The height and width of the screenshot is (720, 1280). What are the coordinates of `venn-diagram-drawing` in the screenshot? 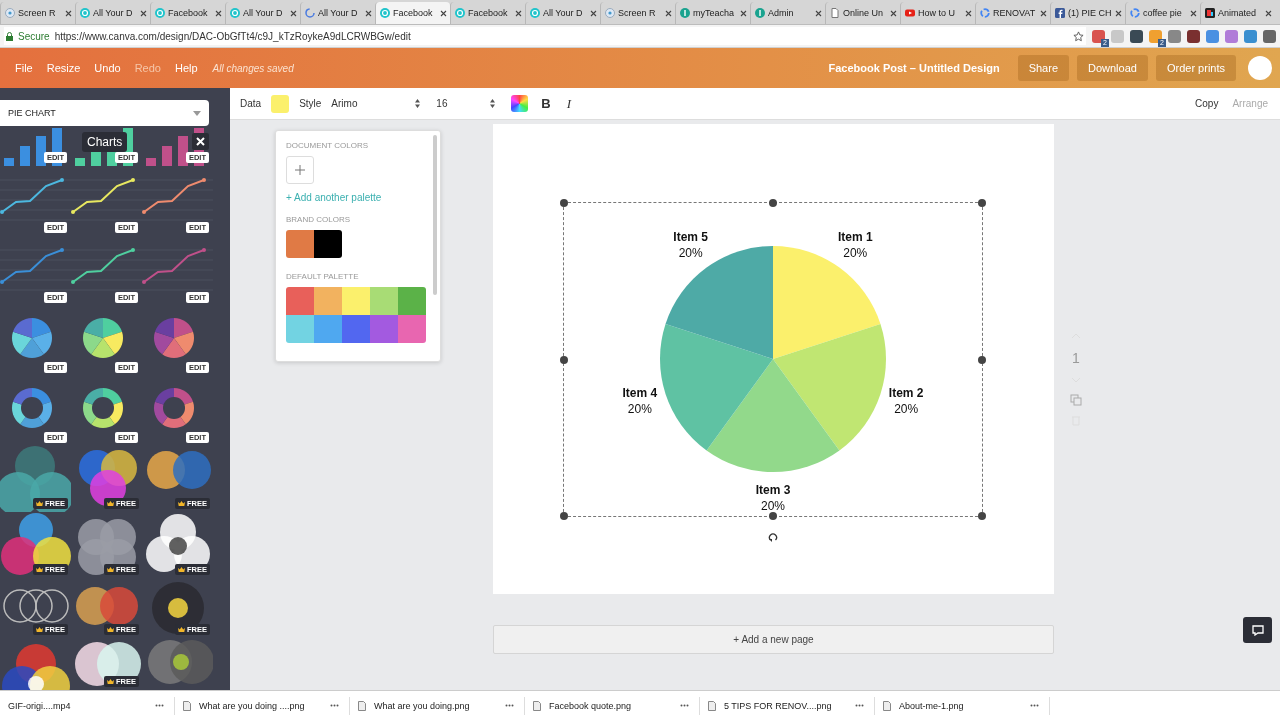 It's located at (35, 479).